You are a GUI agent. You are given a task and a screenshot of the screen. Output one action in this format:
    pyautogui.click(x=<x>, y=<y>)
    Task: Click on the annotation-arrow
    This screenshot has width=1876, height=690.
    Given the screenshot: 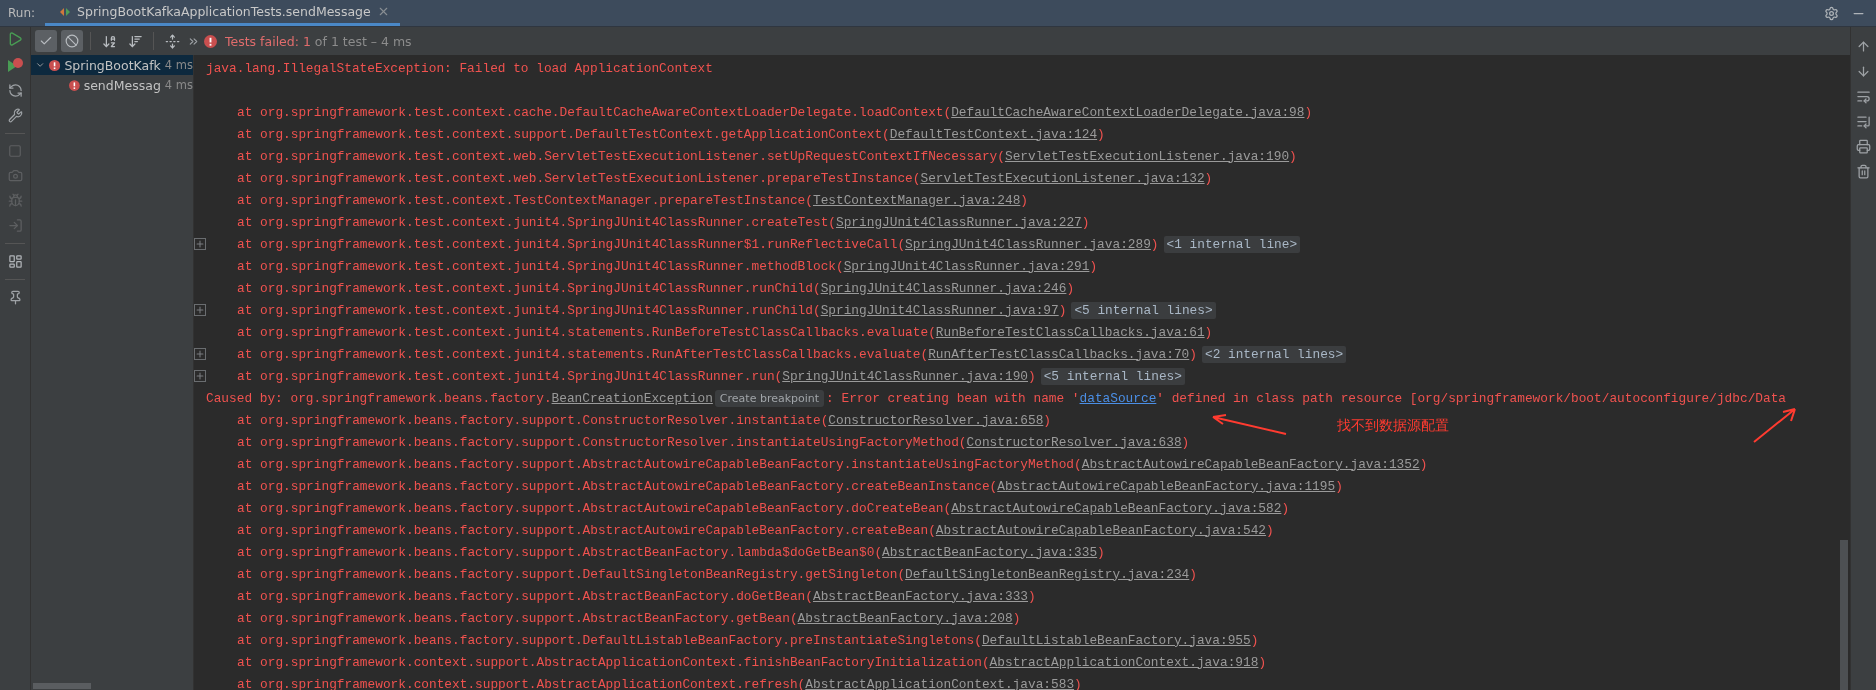 What is the action you would take?
    pyautogui.click(x=1775, y=425)
    